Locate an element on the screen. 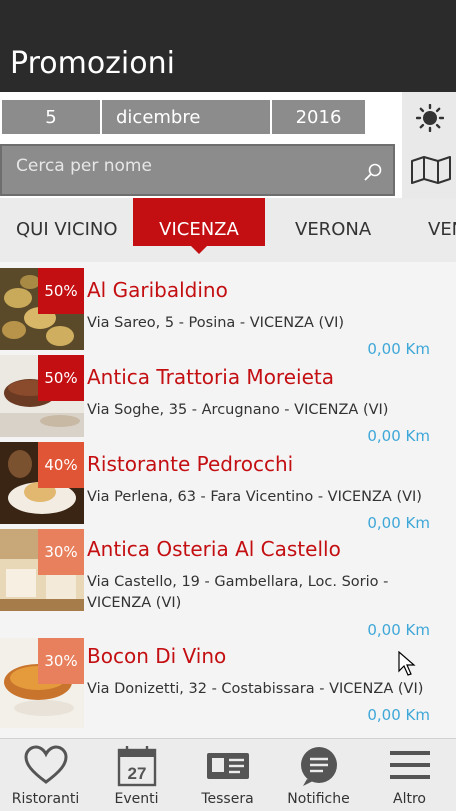 Image resolution: width=456 pixels, height=811 pixels. filter-panel: 5 dicembre 2016 Cerca per nome is located at coordinates (228, 145).